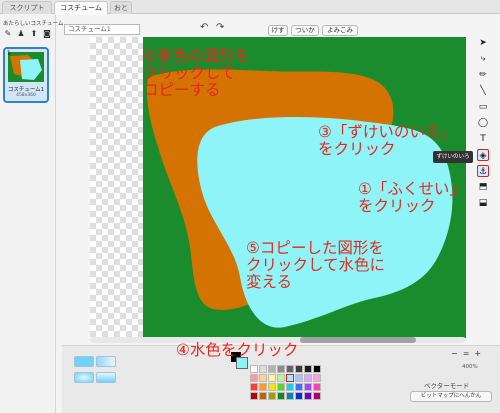  I want to click on annotation-step2: ②茶色の図形を クリックして コピーする, so click(196, 73).